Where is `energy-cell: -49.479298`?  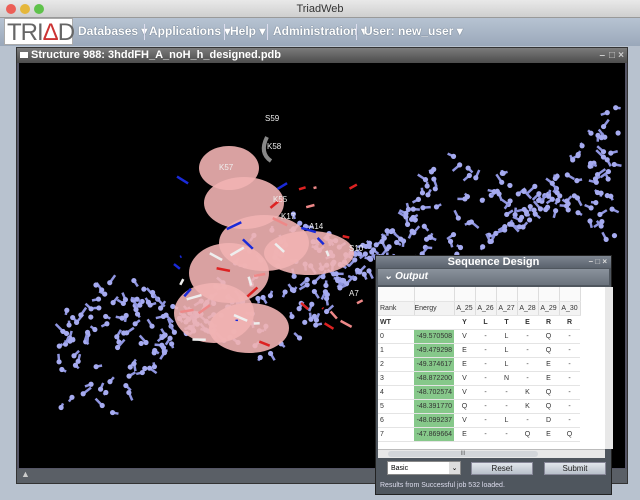 energy-cell: -49.479298 is located at coordinates (434, 350).